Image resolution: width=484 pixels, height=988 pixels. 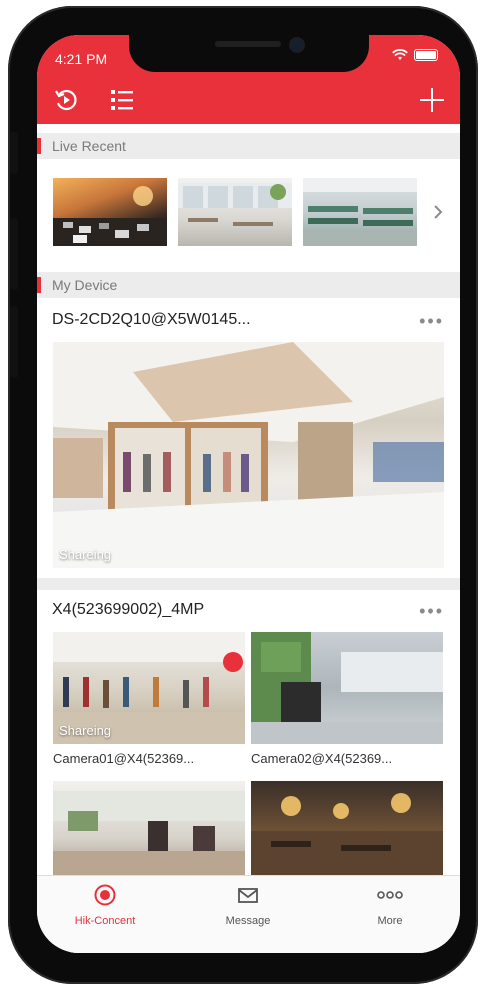 I want to click on live-thumb-cafe, so click(x=235, y=212).